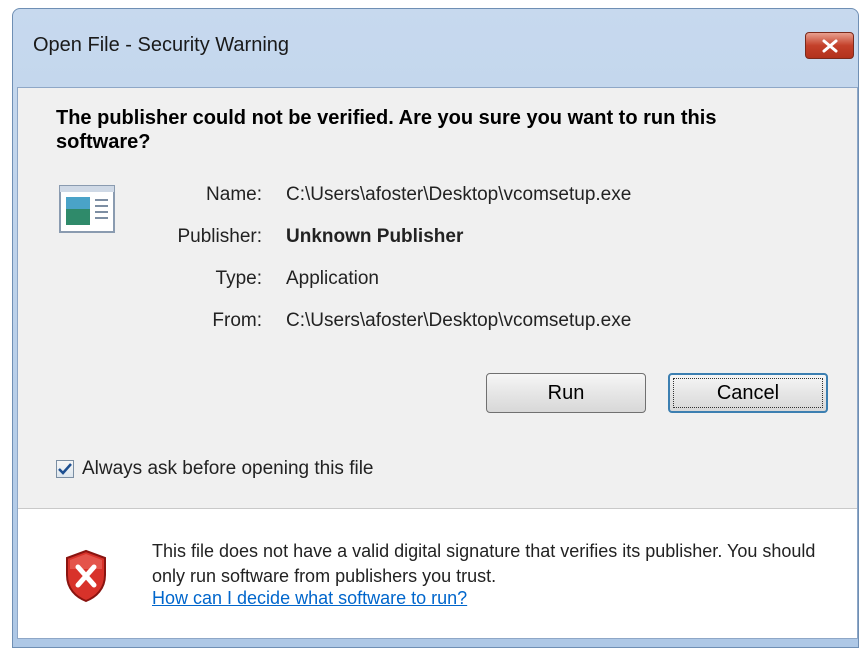  I want to click on from-value: C:\Users\afoster\Desktop\vcomsetup.exe, so click(459, 320).